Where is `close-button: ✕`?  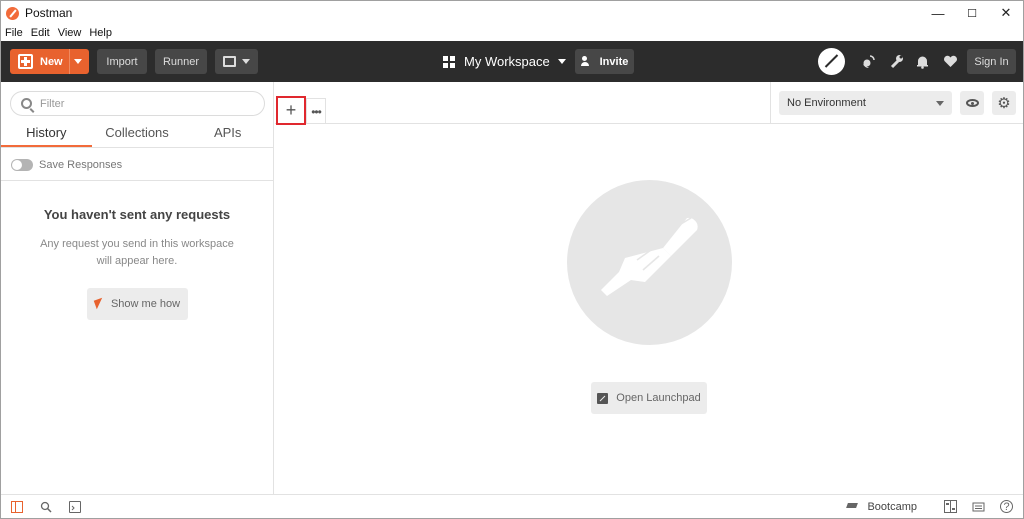
close-button: ✕ is located at coordinates (1006, 13).